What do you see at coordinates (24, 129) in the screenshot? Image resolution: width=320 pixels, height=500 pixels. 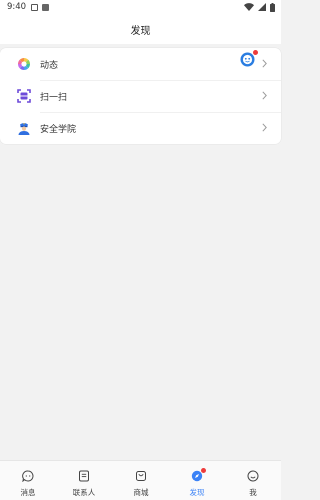 I see `police-officer-icon` at bounding box center [24, 129].